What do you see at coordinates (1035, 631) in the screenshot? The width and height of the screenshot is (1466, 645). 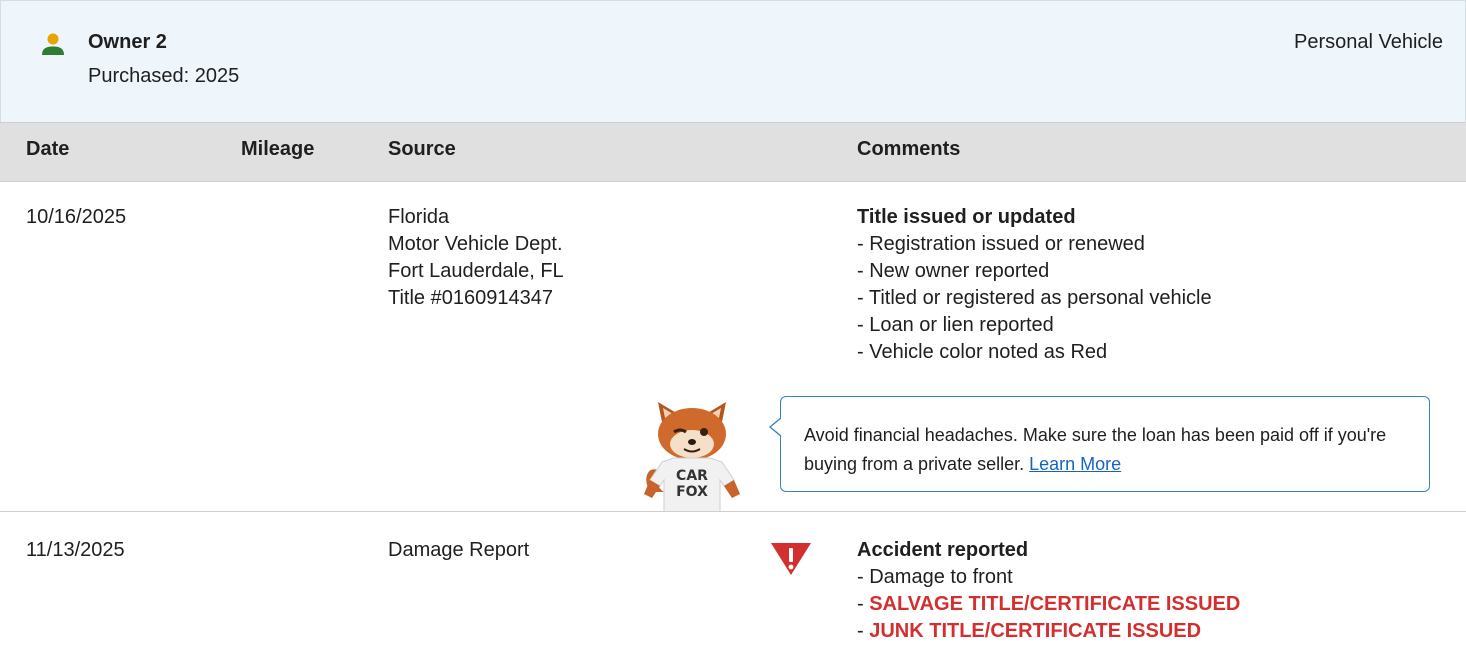 I see `junk-title-alert: JUNK TITLE/CERTIFICATE ISSUED` at bounding box center [1035, 631].